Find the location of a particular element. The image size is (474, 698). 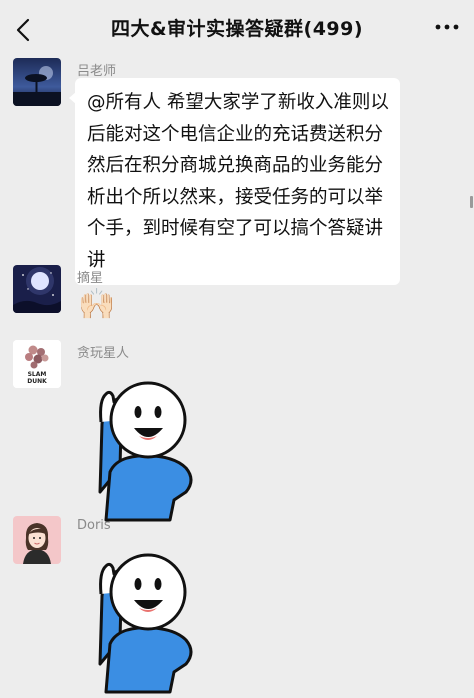

chat-header: 四大&审计实操答疑群(499) is located at coordinates (237, 28).